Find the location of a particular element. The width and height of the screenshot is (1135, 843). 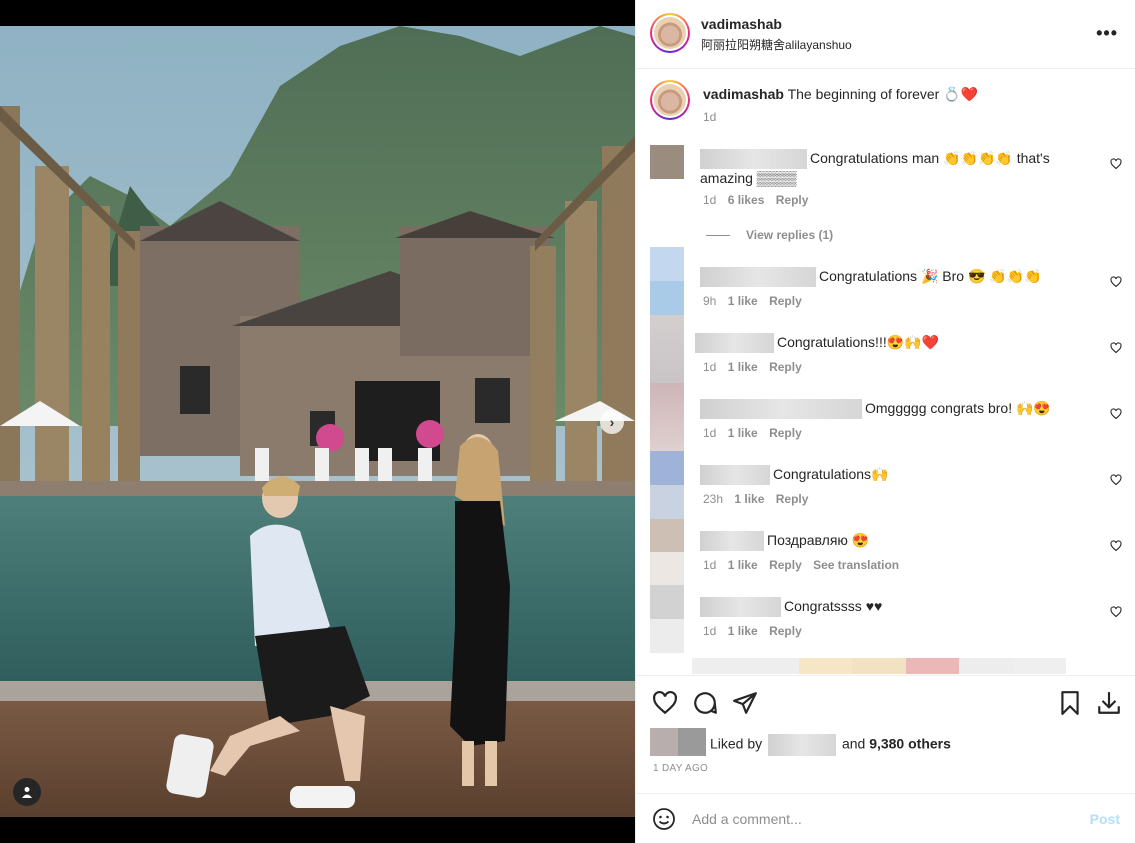

liker-name-redacted is located at coordinates (802, 745).